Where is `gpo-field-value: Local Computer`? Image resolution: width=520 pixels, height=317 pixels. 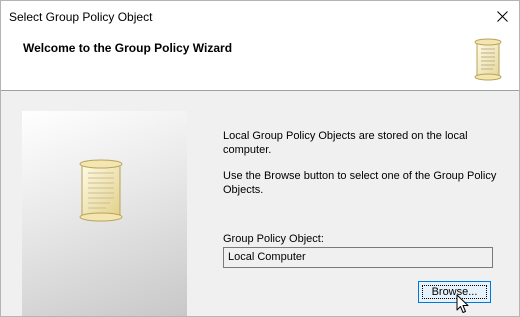 gpo-field-value: Local Computer is located at coordinates (267, 257).